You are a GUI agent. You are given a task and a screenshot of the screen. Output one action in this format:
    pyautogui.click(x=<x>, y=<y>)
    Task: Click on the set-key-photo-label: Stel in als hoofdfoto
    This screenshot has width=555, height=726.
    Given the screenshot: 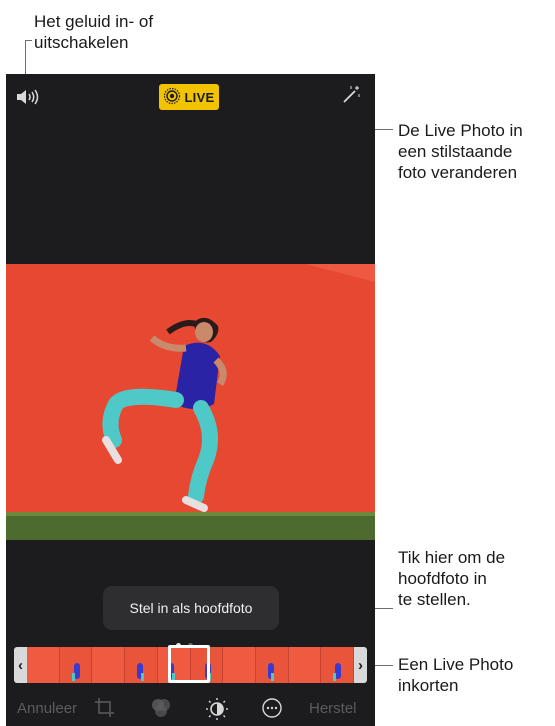 What is the action you would take?
    pyautogui.click(x=191, y=608)
    